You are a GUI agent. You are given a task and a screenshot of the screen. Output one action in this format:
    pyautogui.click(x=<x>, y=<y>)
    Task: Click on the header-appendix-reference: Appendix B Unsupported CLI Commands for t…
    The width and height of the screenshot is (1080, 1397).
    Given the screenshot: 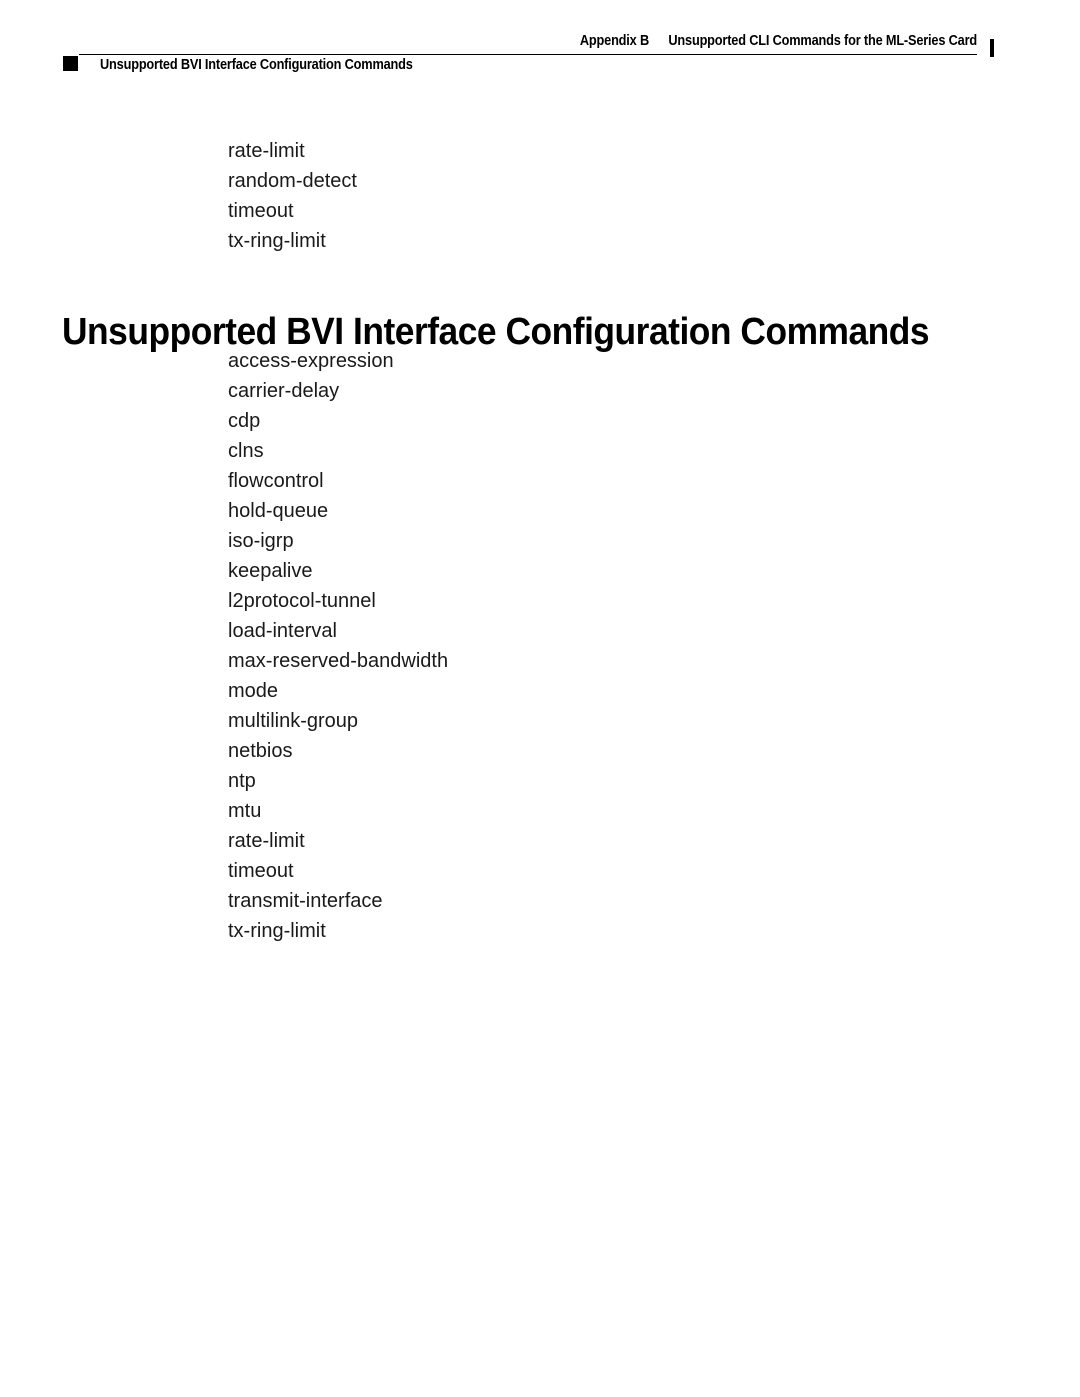 What is the action you would take?
    pyautogui.click(x=547, y=41)
    